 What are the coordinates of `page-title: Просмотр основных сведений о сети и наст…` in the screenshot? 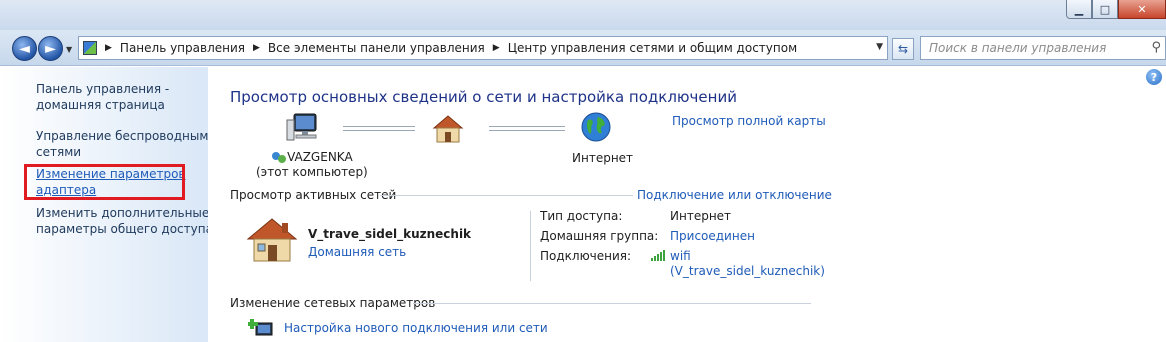 It's located at (483, 97).